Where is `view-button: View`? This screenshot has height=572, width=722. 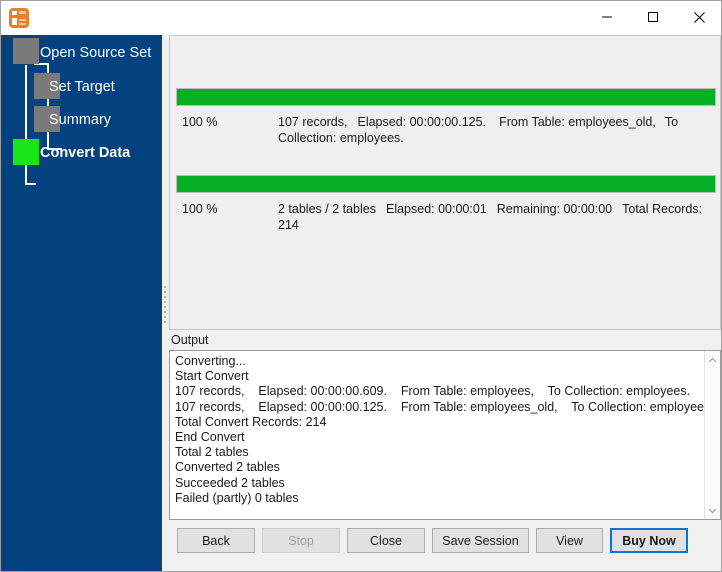
view-button: View is located at coordinates (569, 540).